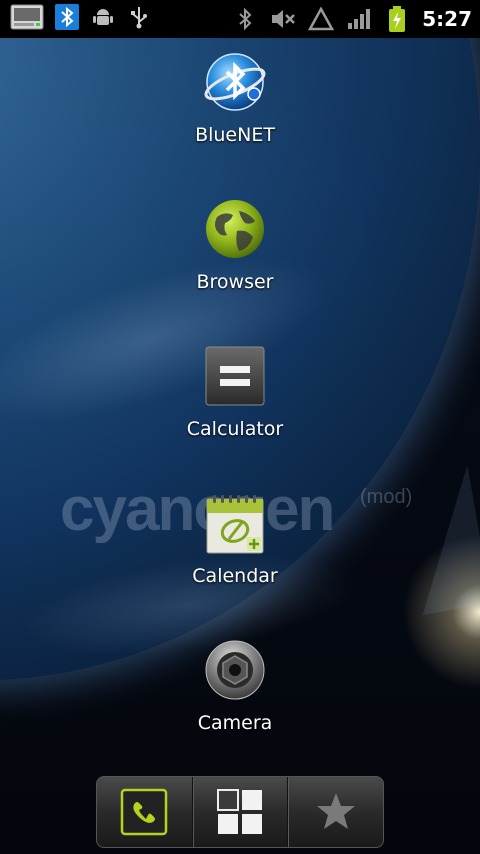 Image resolution: width=480 pixels, height=854 pixels. I want to click on notification-icons, so click(81, 17).